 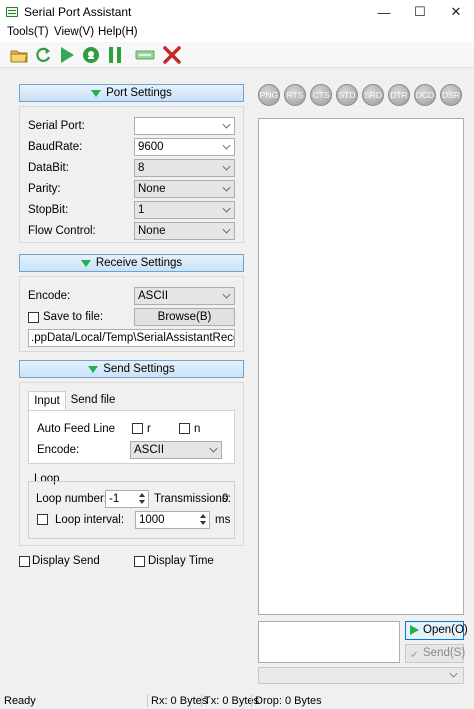 I want to click on signal-dtr-indicator: DTR, so click(x=399, y=95).